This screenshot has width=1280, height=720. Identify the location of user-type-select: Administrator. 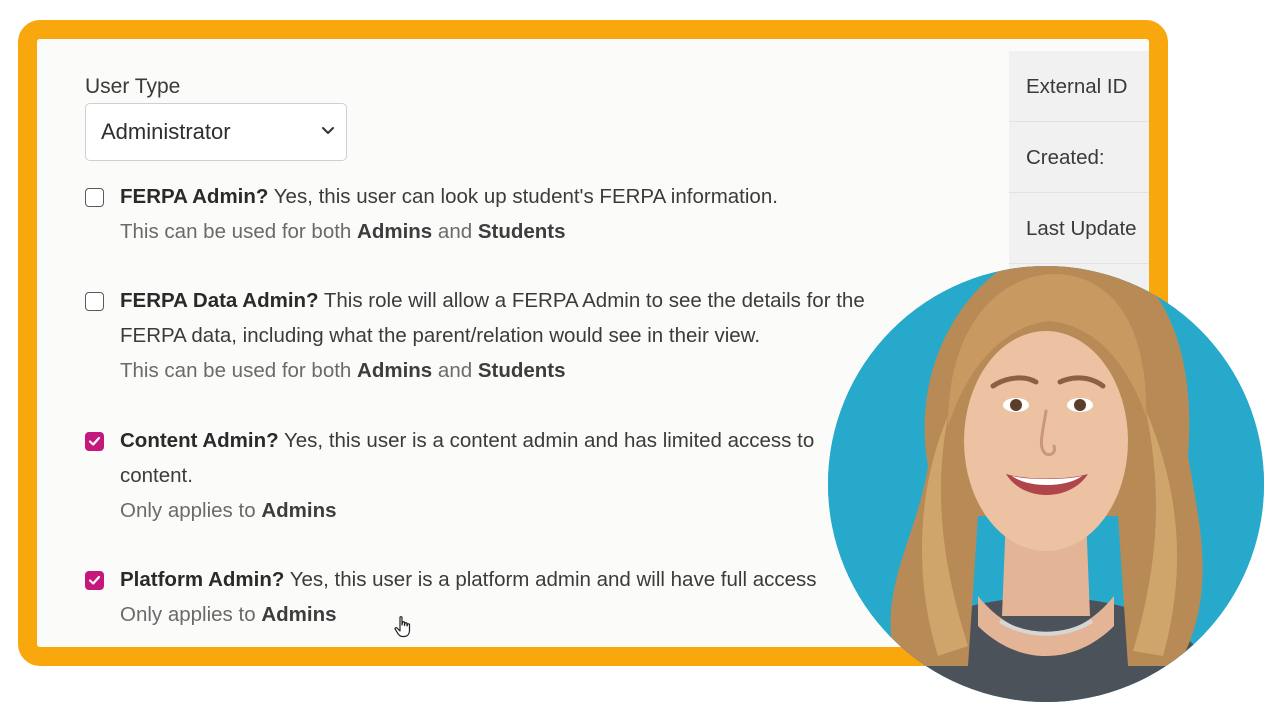
(216, 132).